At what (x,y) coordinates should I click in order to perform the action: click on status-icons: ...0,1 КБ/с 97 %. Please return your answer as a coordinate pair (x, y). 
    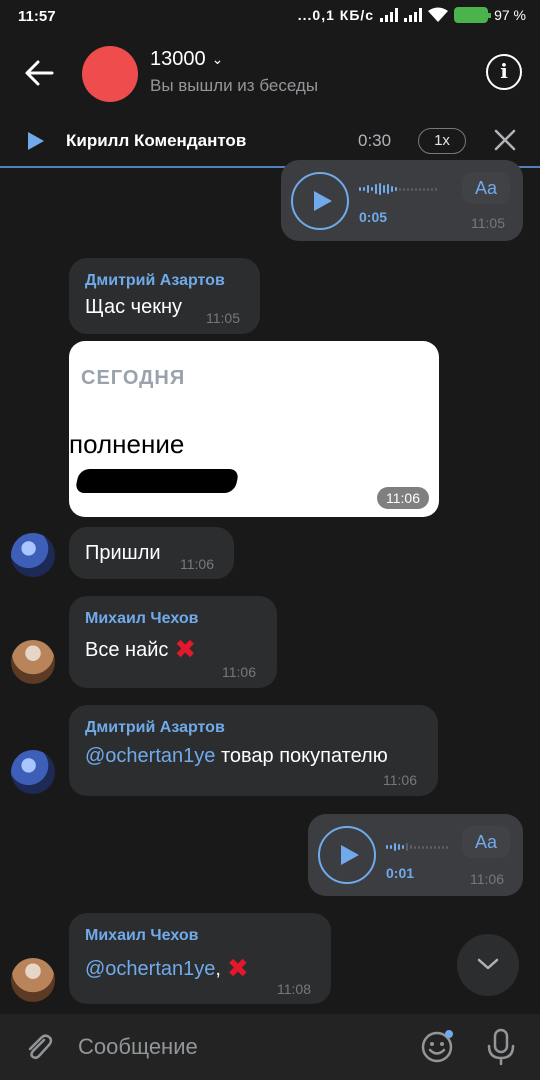
    Looking at the image, I should click on (412, 15).